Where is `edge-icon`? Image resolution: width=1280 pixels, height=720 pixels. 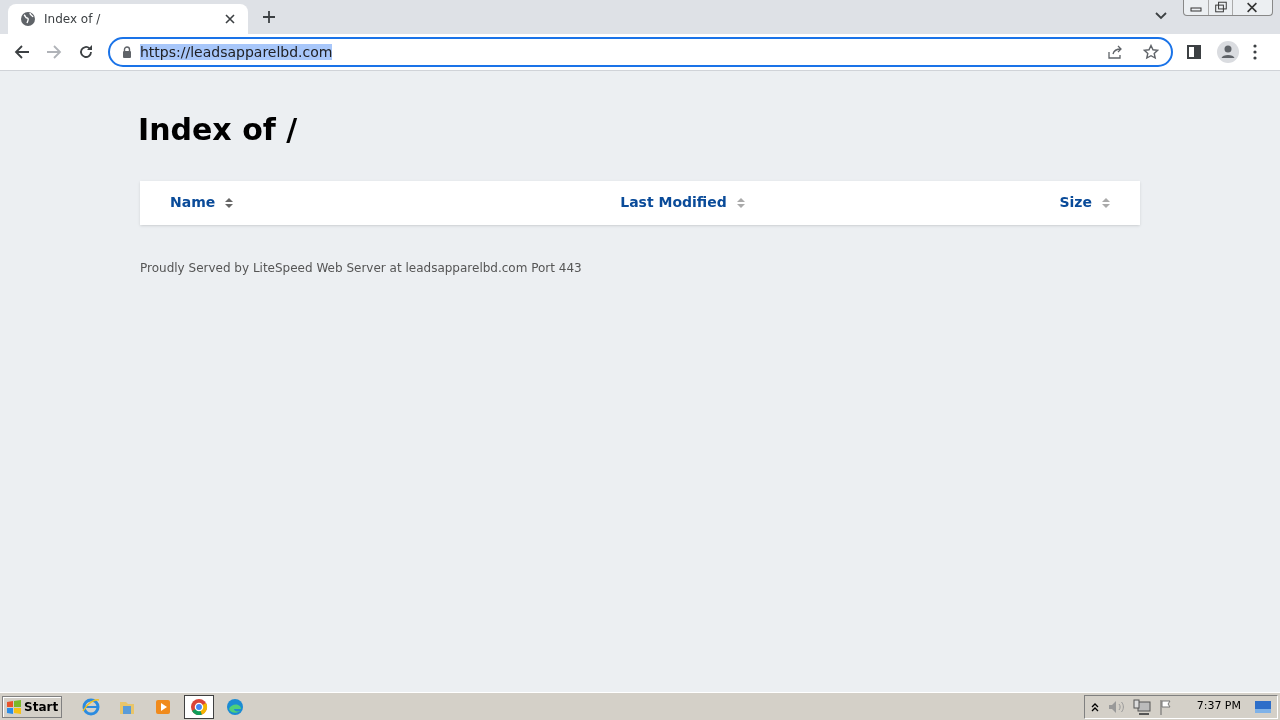
edge-icon is located at coordinates (235, 706).